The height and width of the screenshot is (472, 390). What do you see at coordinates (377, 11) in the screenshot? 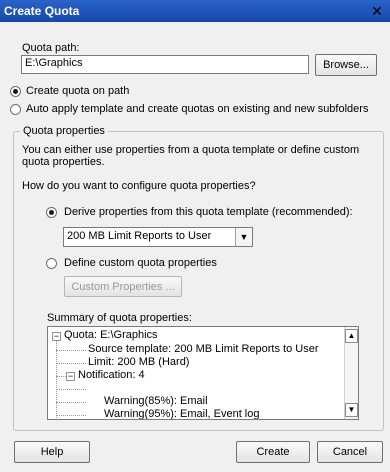
I see `close-icon: ✕` at bounding box center [377, 11].